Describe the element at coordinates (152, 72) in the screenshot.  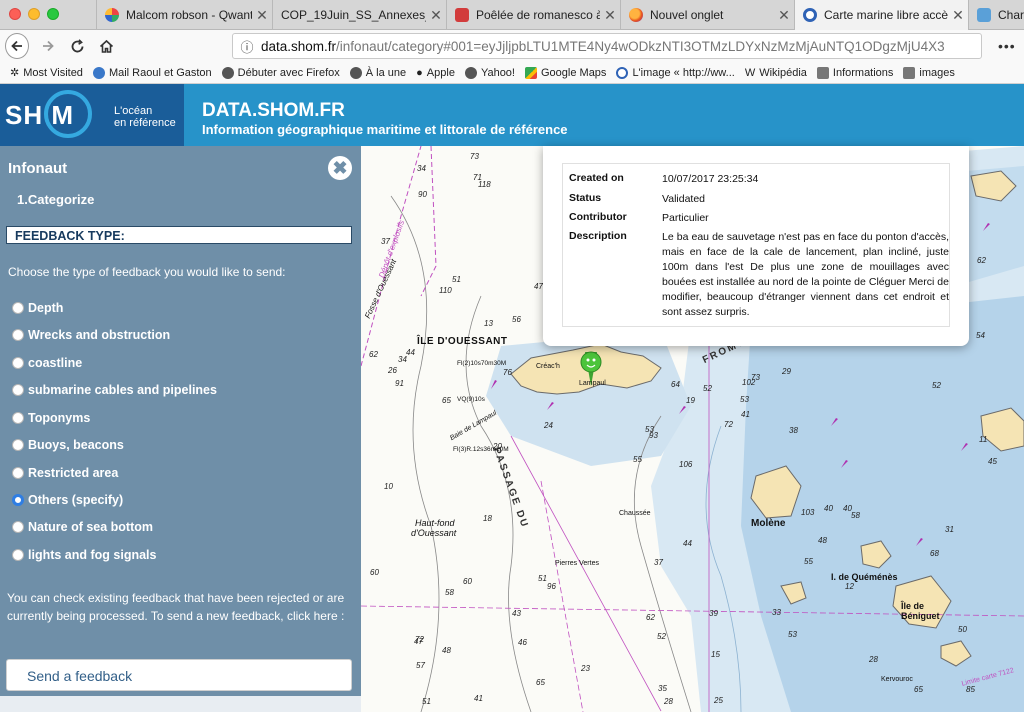
I see `bookmark-mail: Mail Raoul et Gaston` at that location.